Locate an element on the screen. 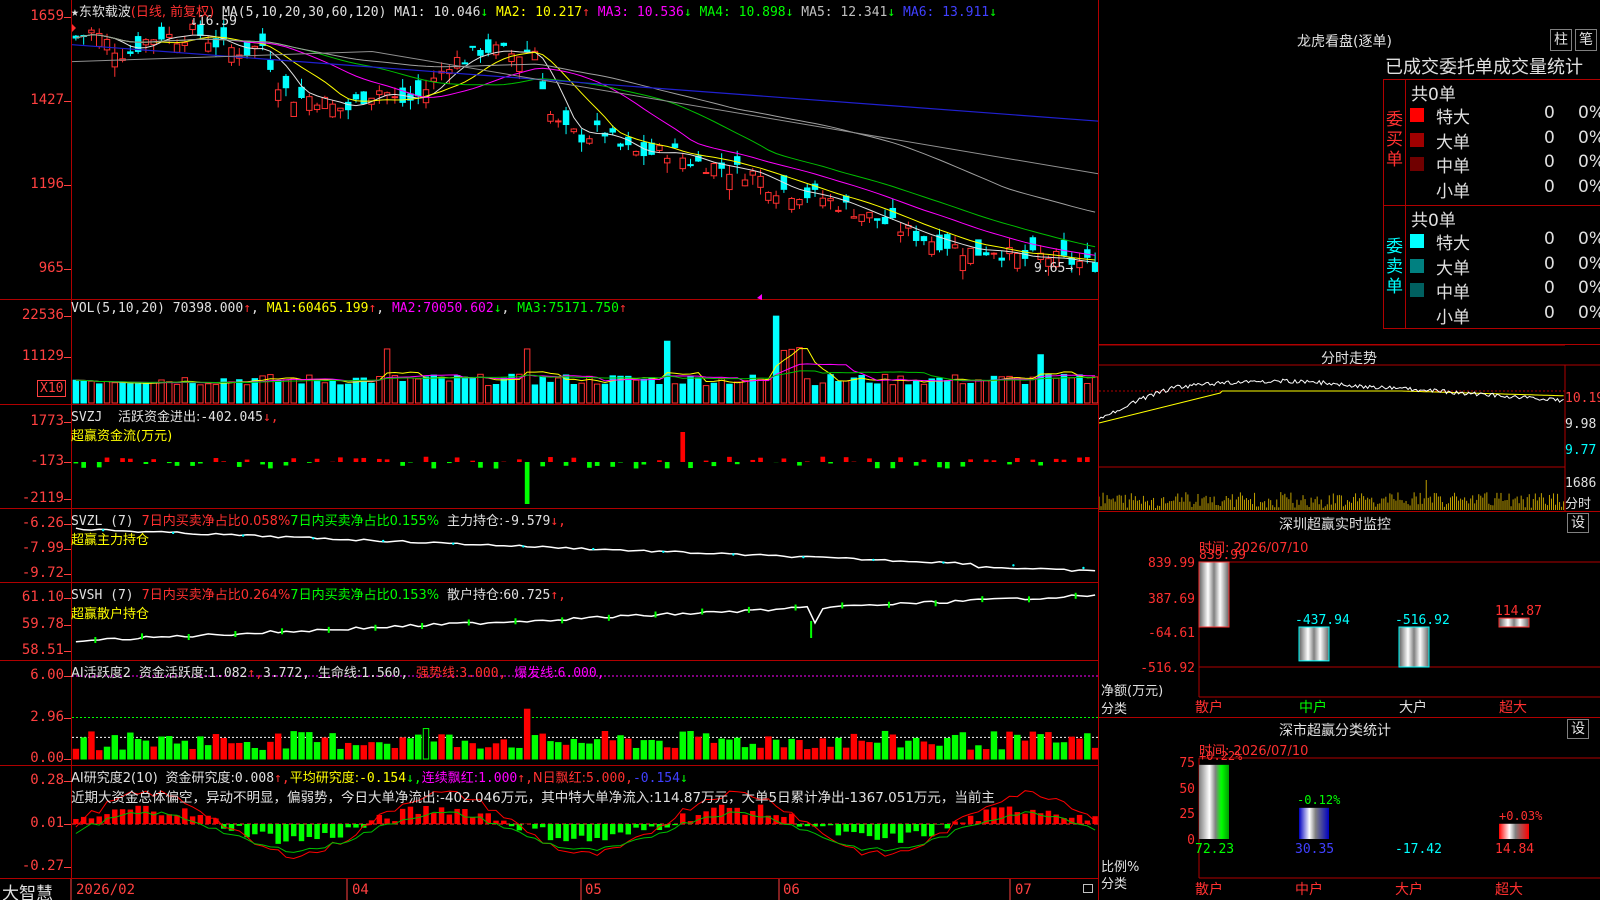 This screenshot has height=900, width=1600. price-tick-mark is located at coordinates (67, 269).